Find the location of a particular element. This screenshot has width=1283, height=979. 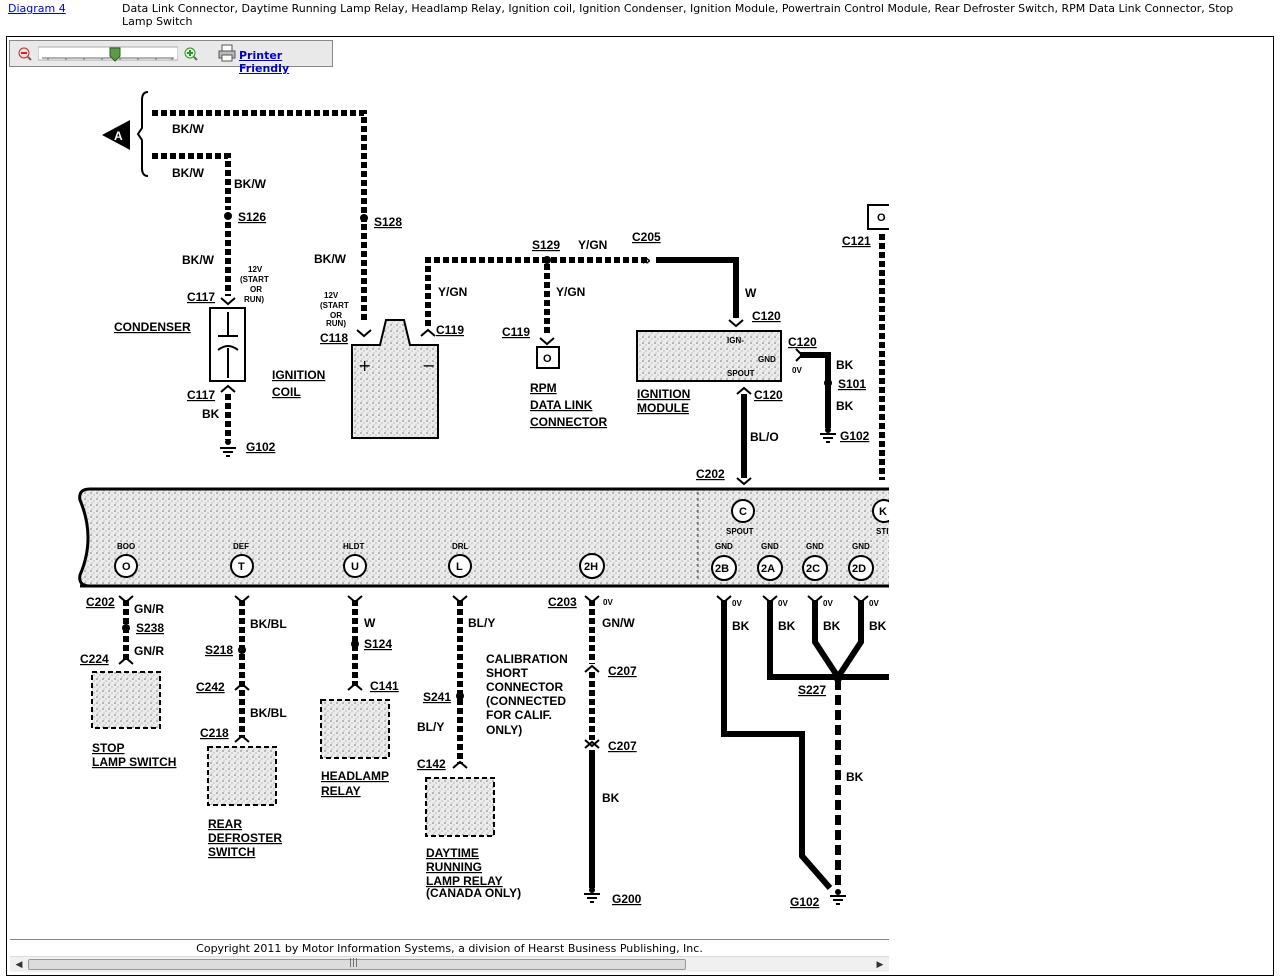

svg-text: C205 is located at coordinates (646, 237).